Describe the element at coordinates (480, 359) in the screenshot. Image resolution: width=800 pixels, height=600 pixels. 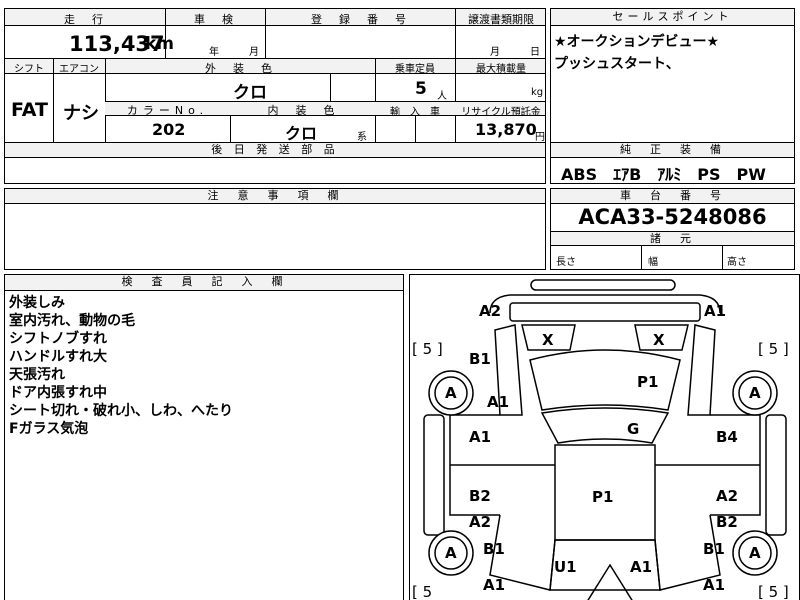
I see `mark-fender-left: B1` at that location.